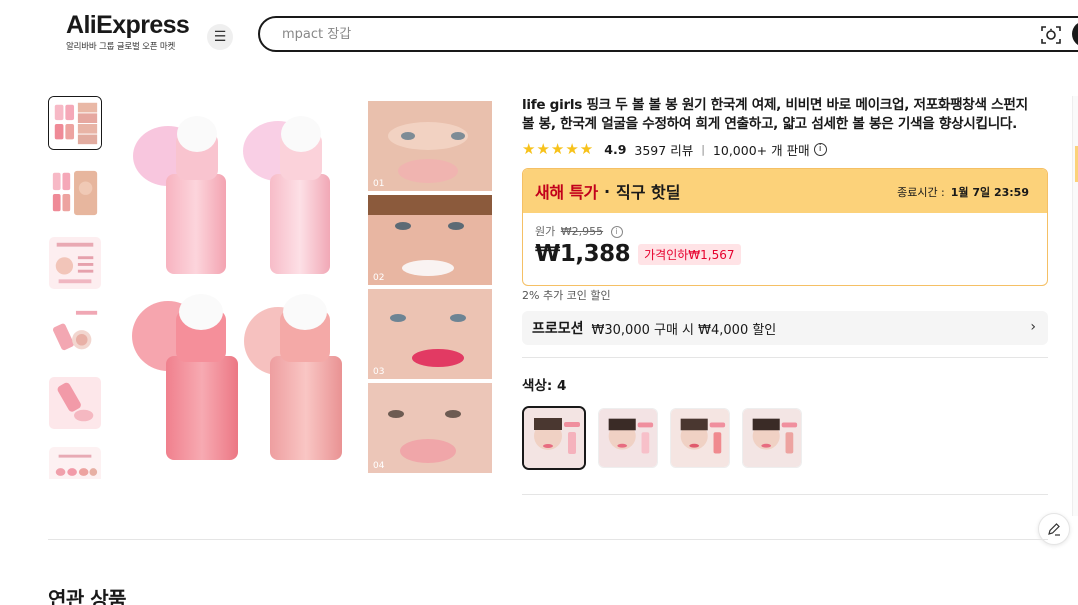  I want to click on rating-value: 4.9, so click(615, 149).